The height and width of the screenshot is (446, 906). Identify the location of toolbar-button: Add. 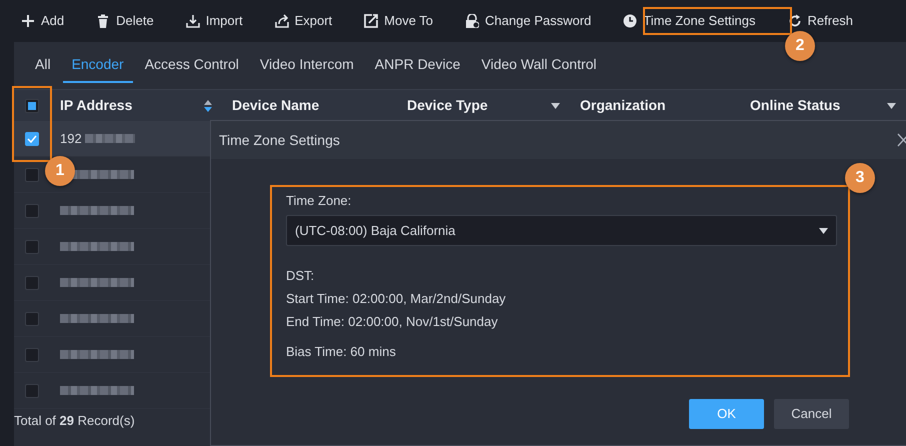
(43, 21).